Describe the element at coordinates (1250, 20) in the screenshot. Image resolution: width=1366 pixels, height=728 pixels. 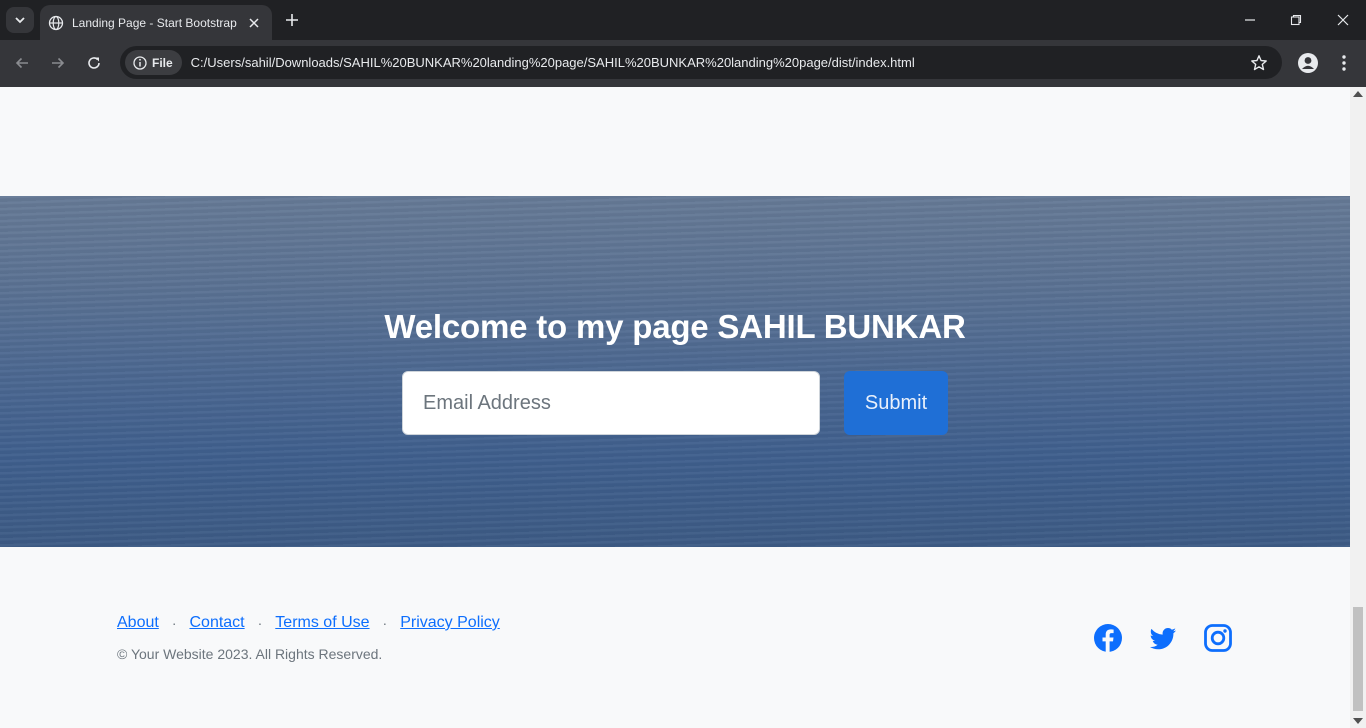
I see `minimize-icon` at that location.